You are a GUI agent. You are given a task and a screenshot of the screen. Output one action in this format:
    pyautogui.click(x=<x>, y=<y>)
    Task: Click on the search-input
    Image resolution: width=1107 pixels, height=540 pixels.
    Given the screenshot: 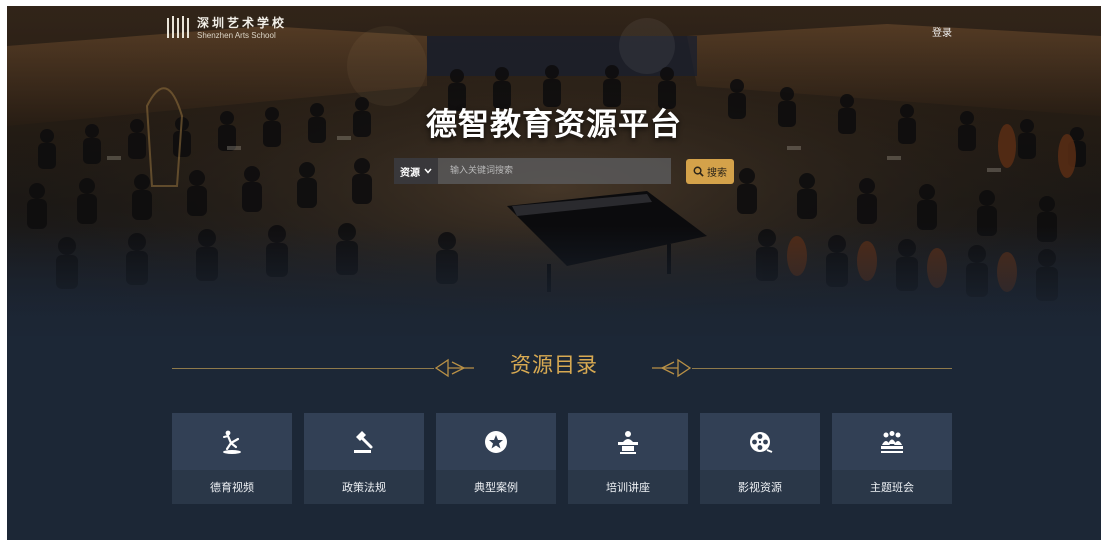 What is the action you would take?
    pyautogui.click(x=554, y=171)
    